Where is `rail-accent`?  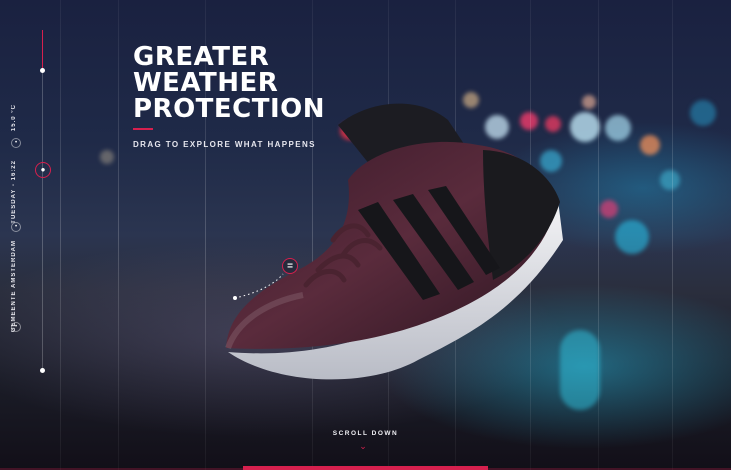
rail-accent is located at coordinates (42, 50).